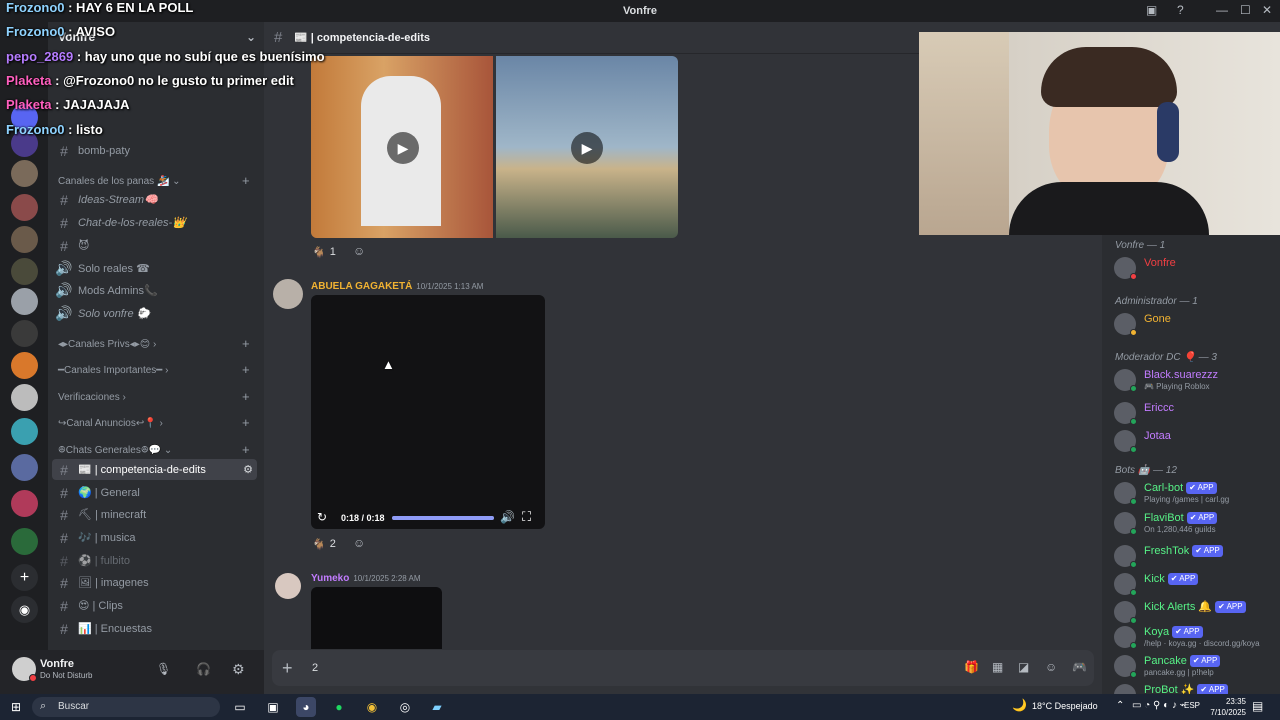 Image resolution: width=1280 pixels, height=720 pixels. Describe the element at coordinates (154, 245) in the screenshot. I see `channel-item: # 😈` at that location.